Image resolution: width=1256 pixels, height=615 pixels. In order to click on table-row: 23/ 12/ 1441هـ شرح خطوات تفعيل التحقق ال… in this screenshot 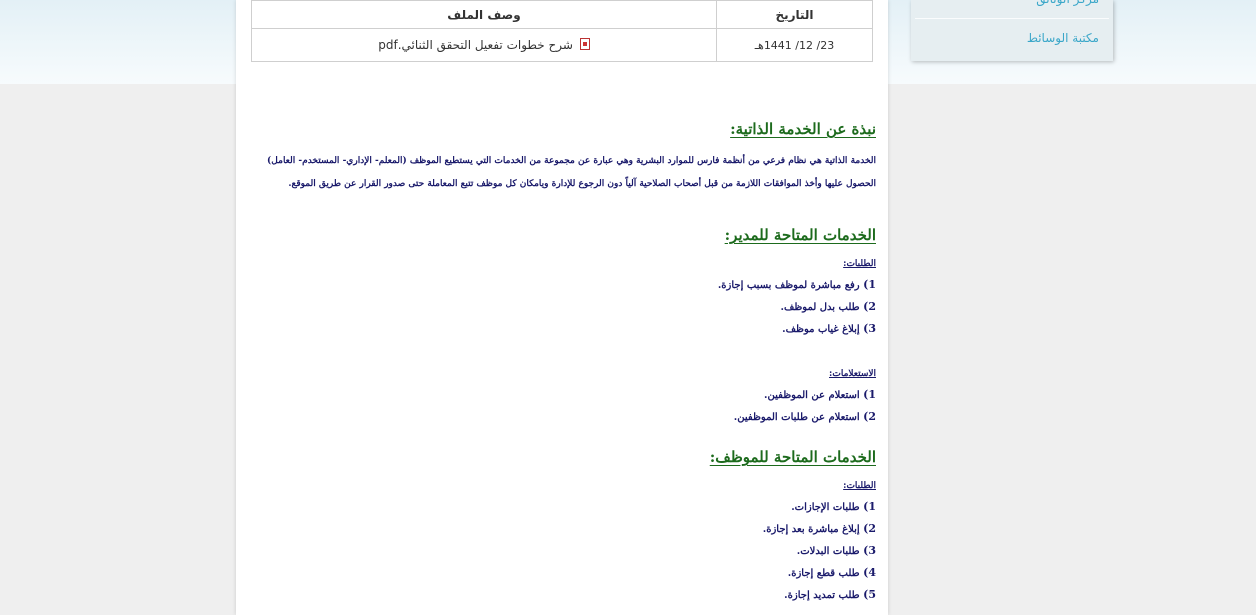, I will do `click(562, 45)`.